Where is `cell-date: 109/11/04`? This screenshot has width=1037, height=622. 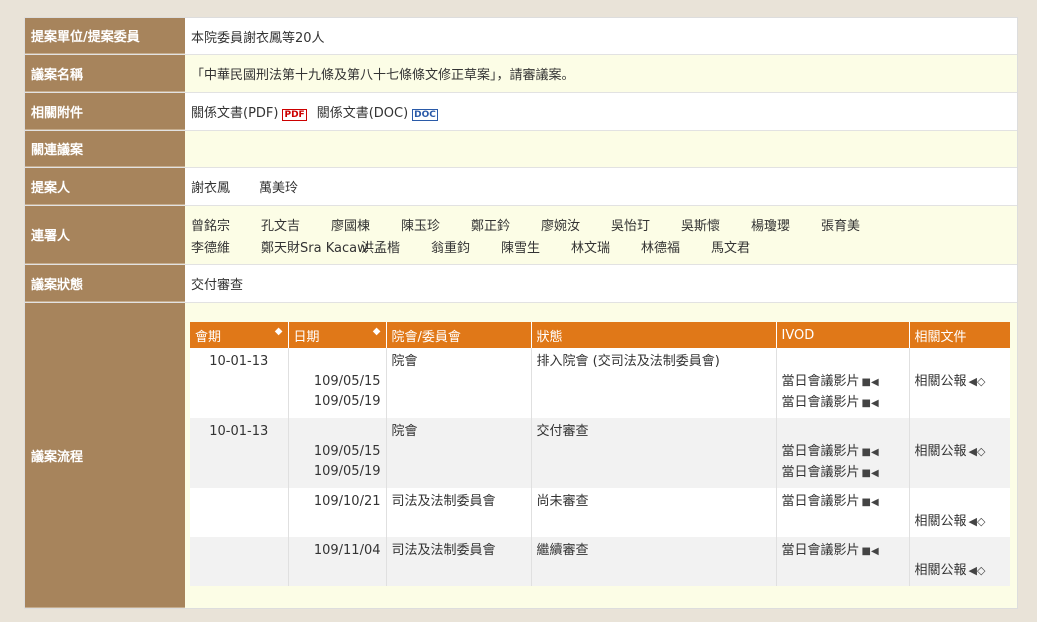 cell-date: 109/11/04 is located at coordinates (337, 561).